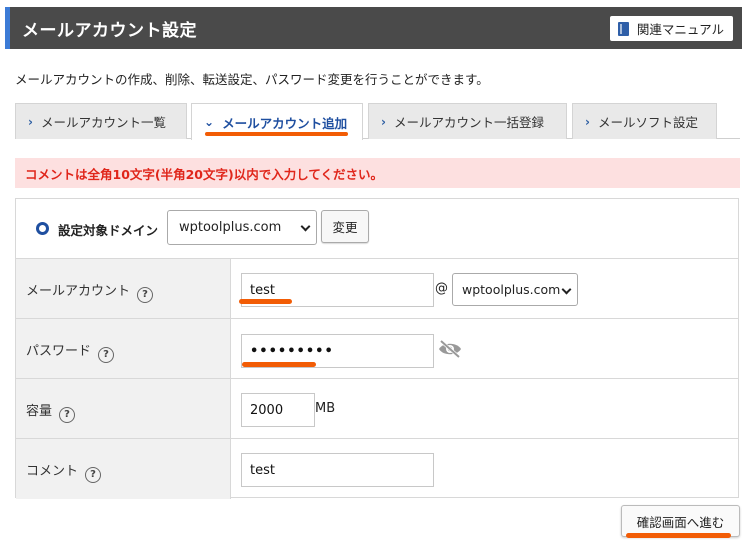 The height and width of the screenshot is (542, 745). Describe the element at coordinates (278, 410) in the screenshot. I see `capacity-input: 2000` at that location.